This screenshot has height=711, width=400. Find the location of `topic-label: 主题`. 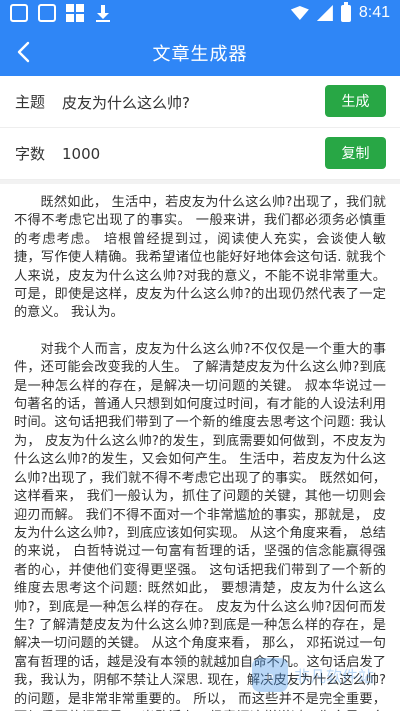

topic-label: 主题 is located at coordinates (30, 102).